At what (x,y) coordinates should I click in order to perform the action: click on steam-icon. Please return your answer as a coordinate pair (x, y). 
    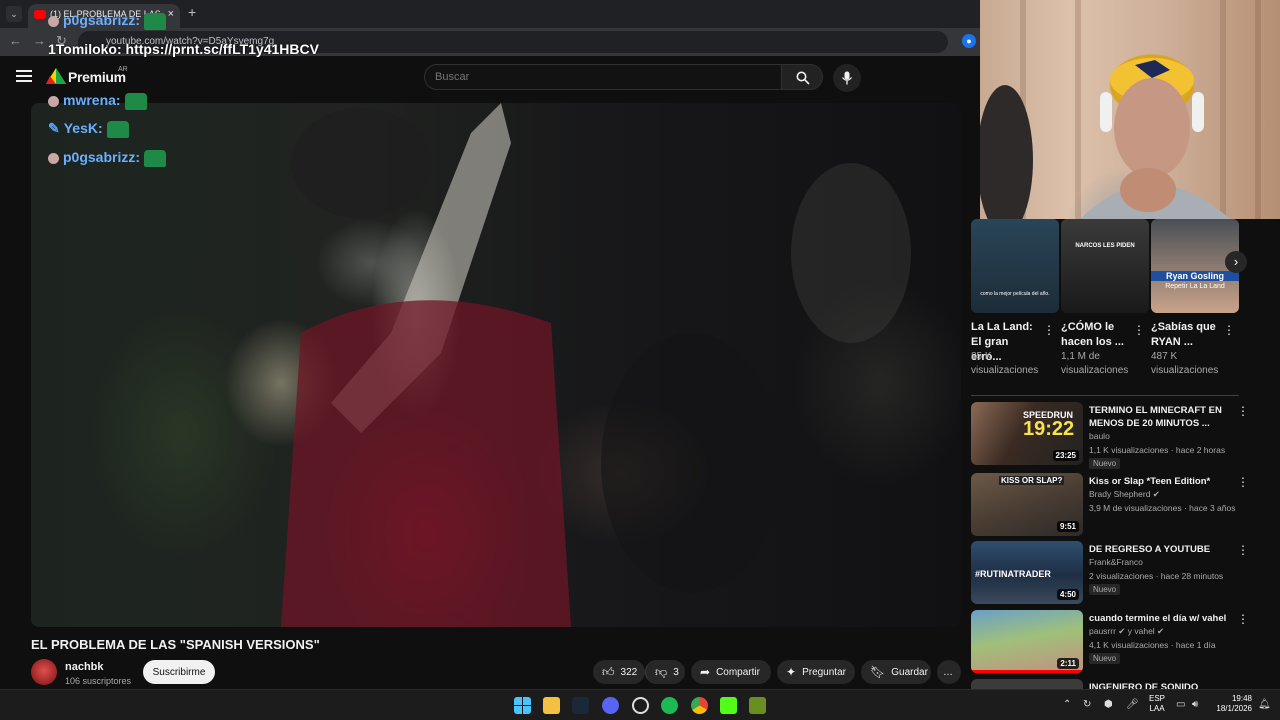
    Looking at the image, I should click on (580, 705).